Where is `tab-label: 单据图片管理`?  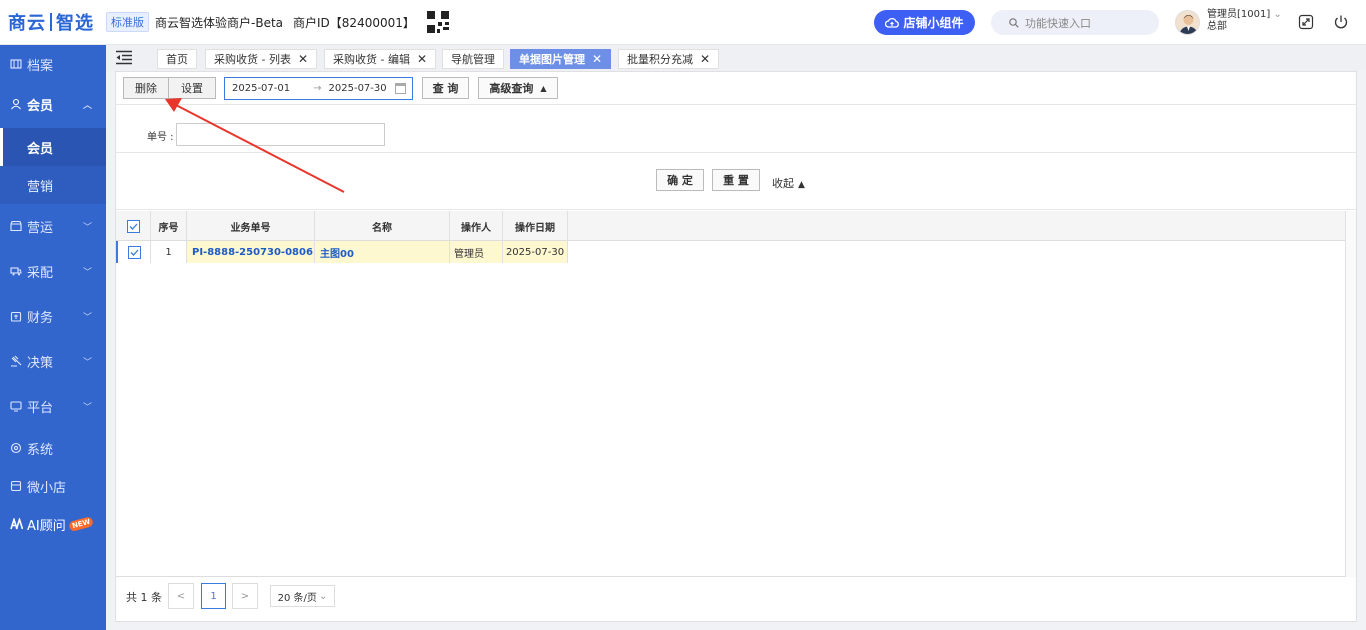 tab-label: 单据图片管理 is located at coordinates (552, 59).